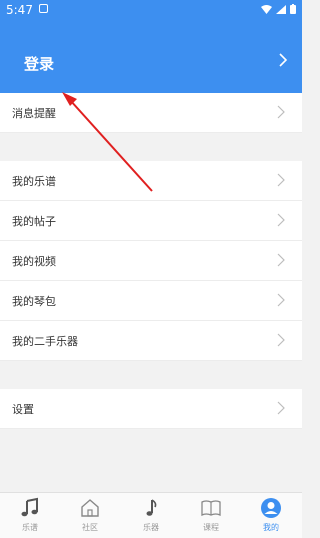 This screenshot has width=320, height=538. I want to click on tab-mine: 我的, so click(271, 515).